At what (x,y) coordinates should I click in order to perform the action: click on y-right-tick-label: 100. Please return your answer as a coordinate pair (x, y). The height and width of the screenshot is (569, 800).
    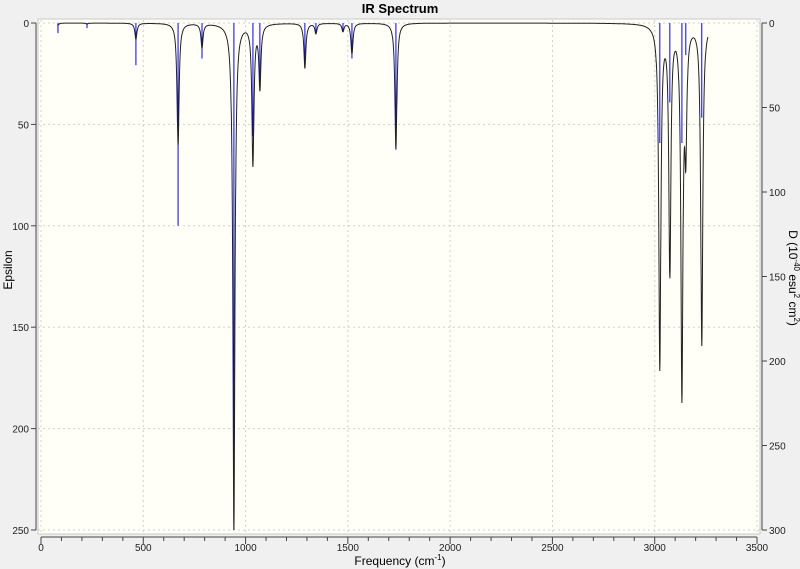
    Looking at the image, I should click on (777, 193).